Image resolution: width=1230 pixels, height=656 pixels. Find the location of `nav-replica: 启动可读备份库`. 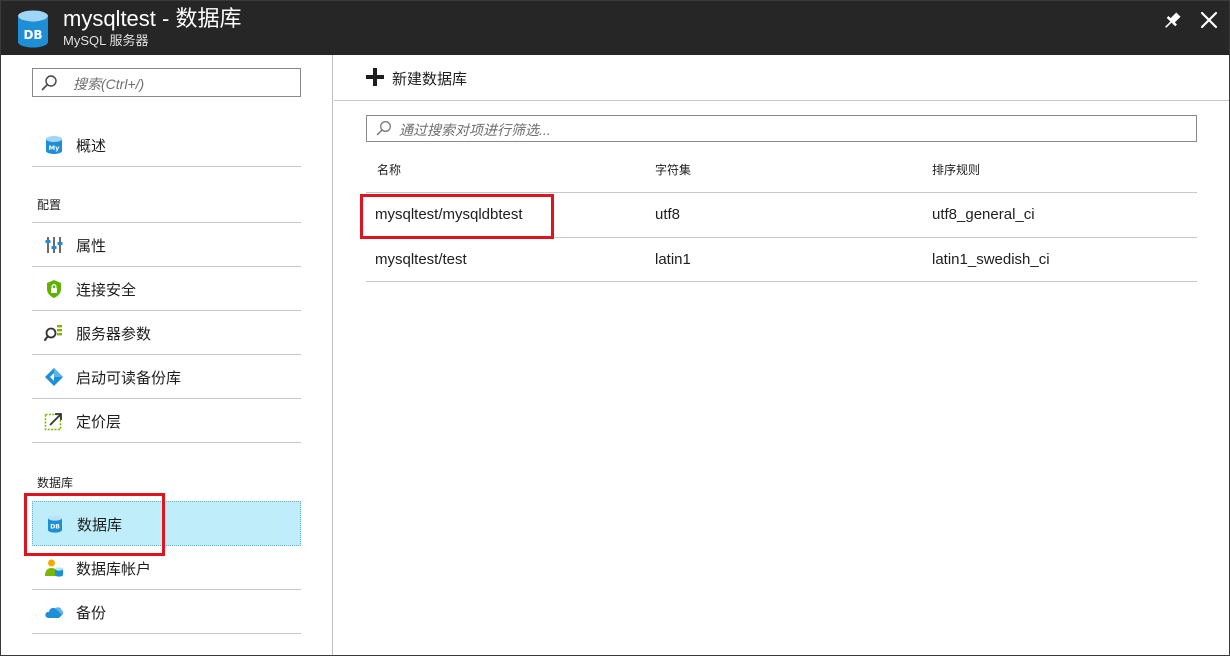

nav-replica: 启动可读备份库 is located at coordinates (166, 377).